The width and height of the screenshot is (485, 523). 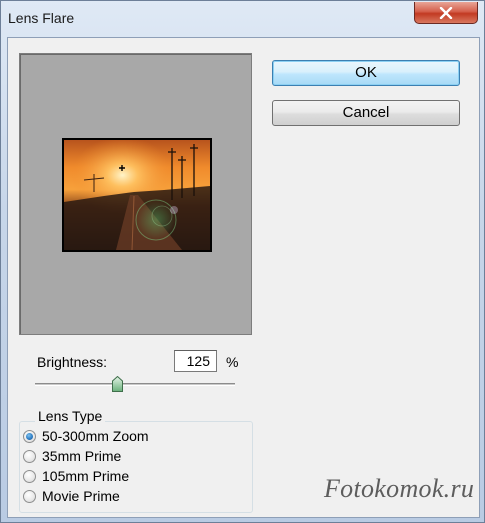 What do you see at coordinates (70, 416) in the screenshot?
I see `lens-type-legend: Lens Type` at bounding box center [70, 416].